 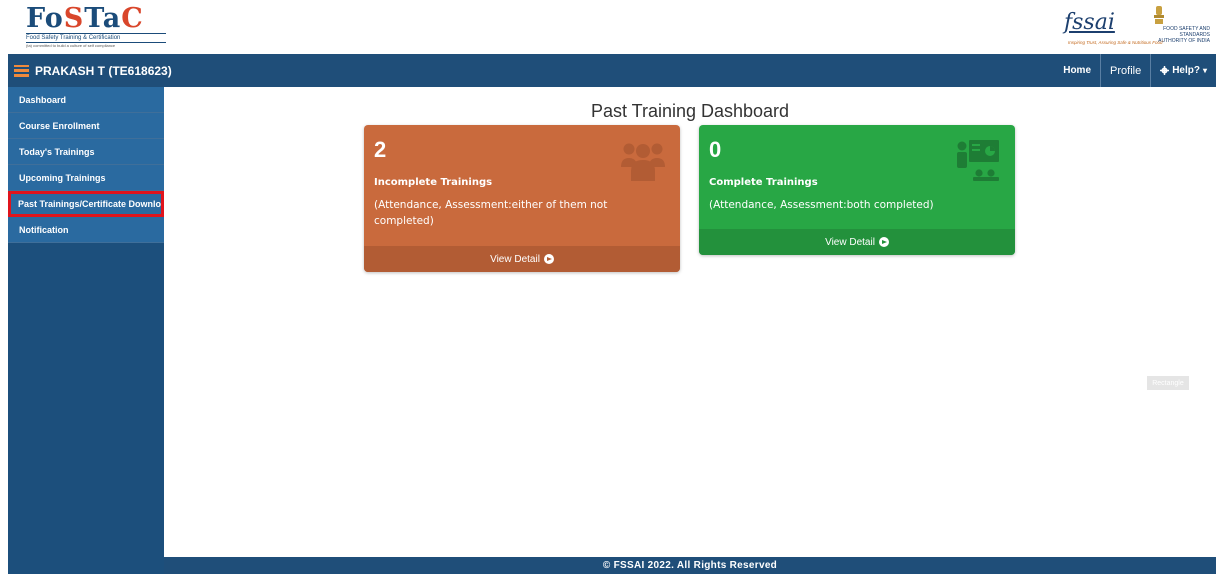 I want to click on nav-links: Home Profile Help? ▾, so click(x=1135, y=70).